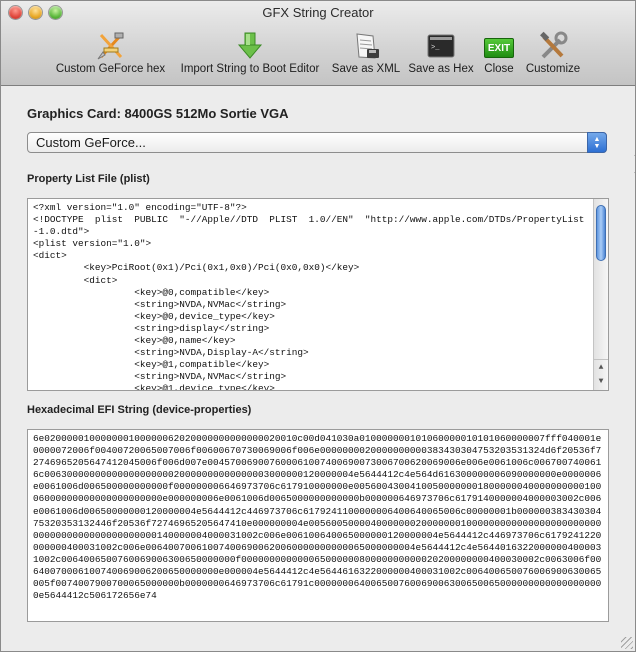  I want to click on plist-line: <plist version="1.0">, so click(92, 244).